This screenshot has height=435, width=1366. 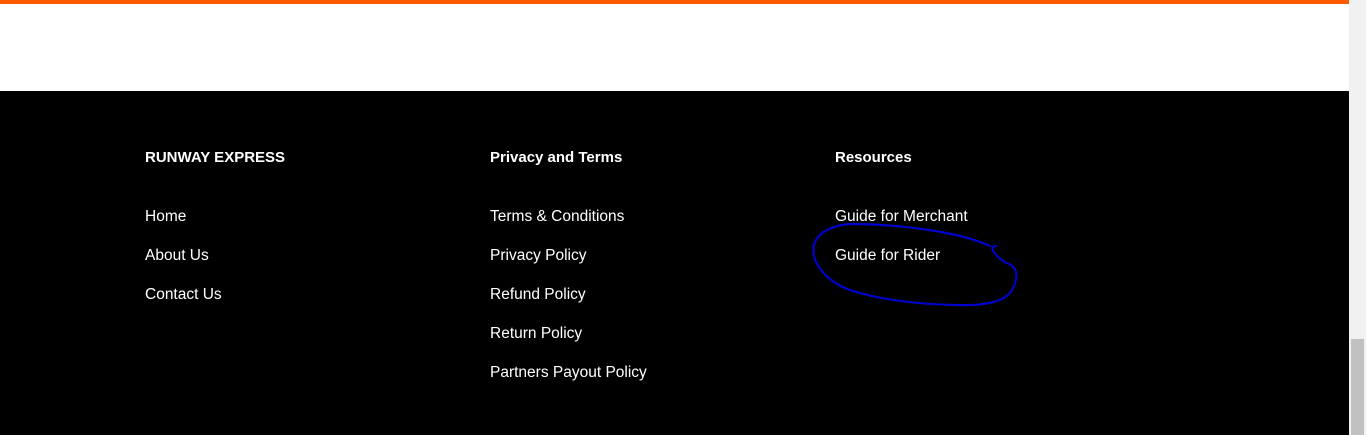 What do you see at coordinates (538, 256) in the screenshot?
I see `footer-link-privacy-policy: Privacy Policy` at bounding box center [538, 256].